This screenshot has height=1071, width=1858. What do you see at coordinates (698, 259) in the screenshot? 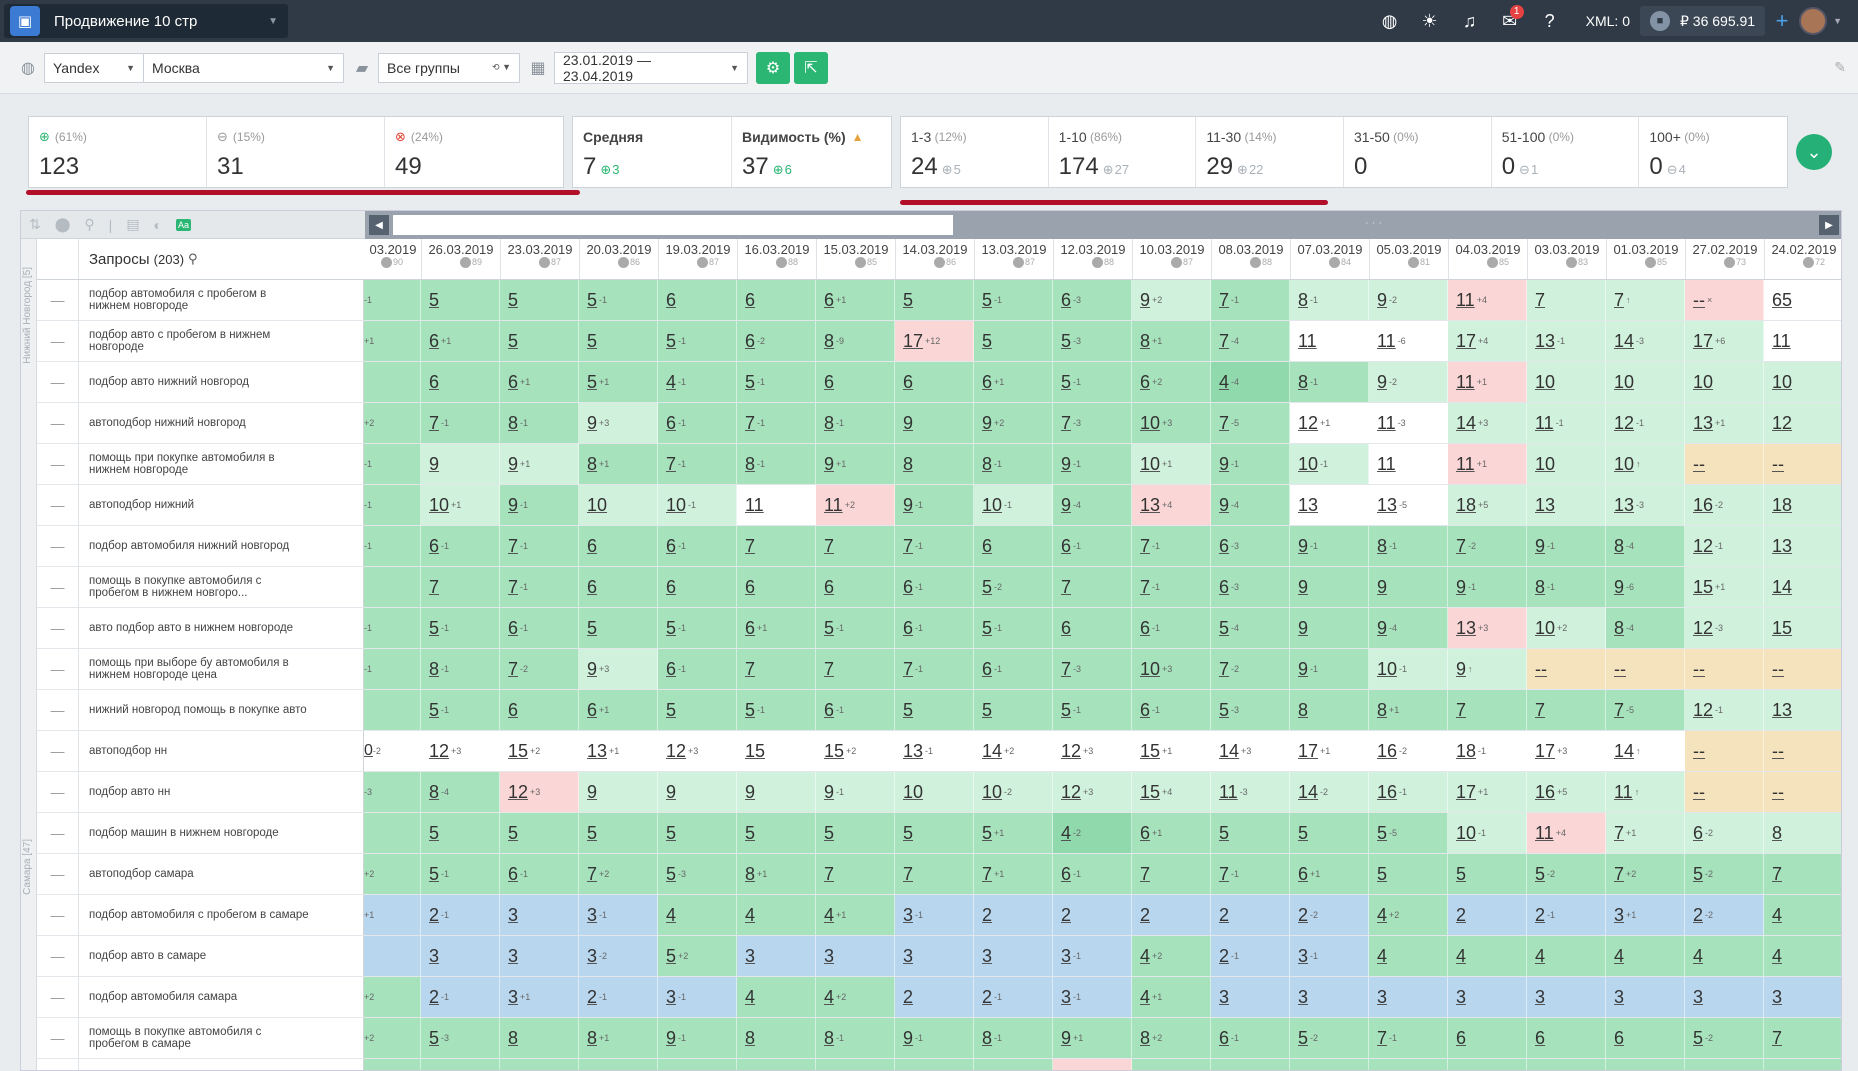
I see `date-column-header: 19.03.2019 87` at bounding box center [698, 259].